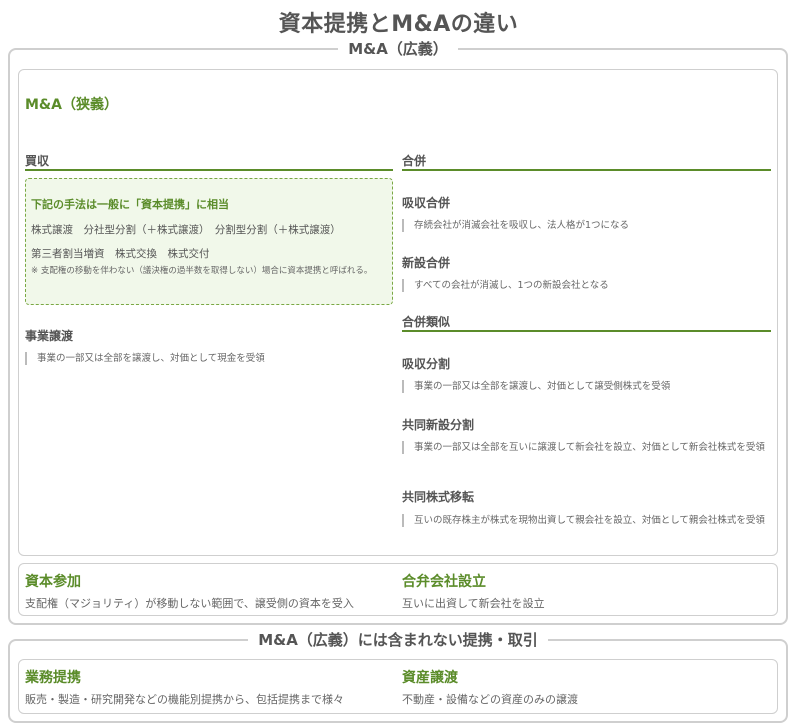 The image size is (797, 728). I want to click on capital-alliance-methods-line1: 株式譲渡 分社型分割（＋株式譲渡） 分割型分割（＋株式譲渡）, so click(186, 230).